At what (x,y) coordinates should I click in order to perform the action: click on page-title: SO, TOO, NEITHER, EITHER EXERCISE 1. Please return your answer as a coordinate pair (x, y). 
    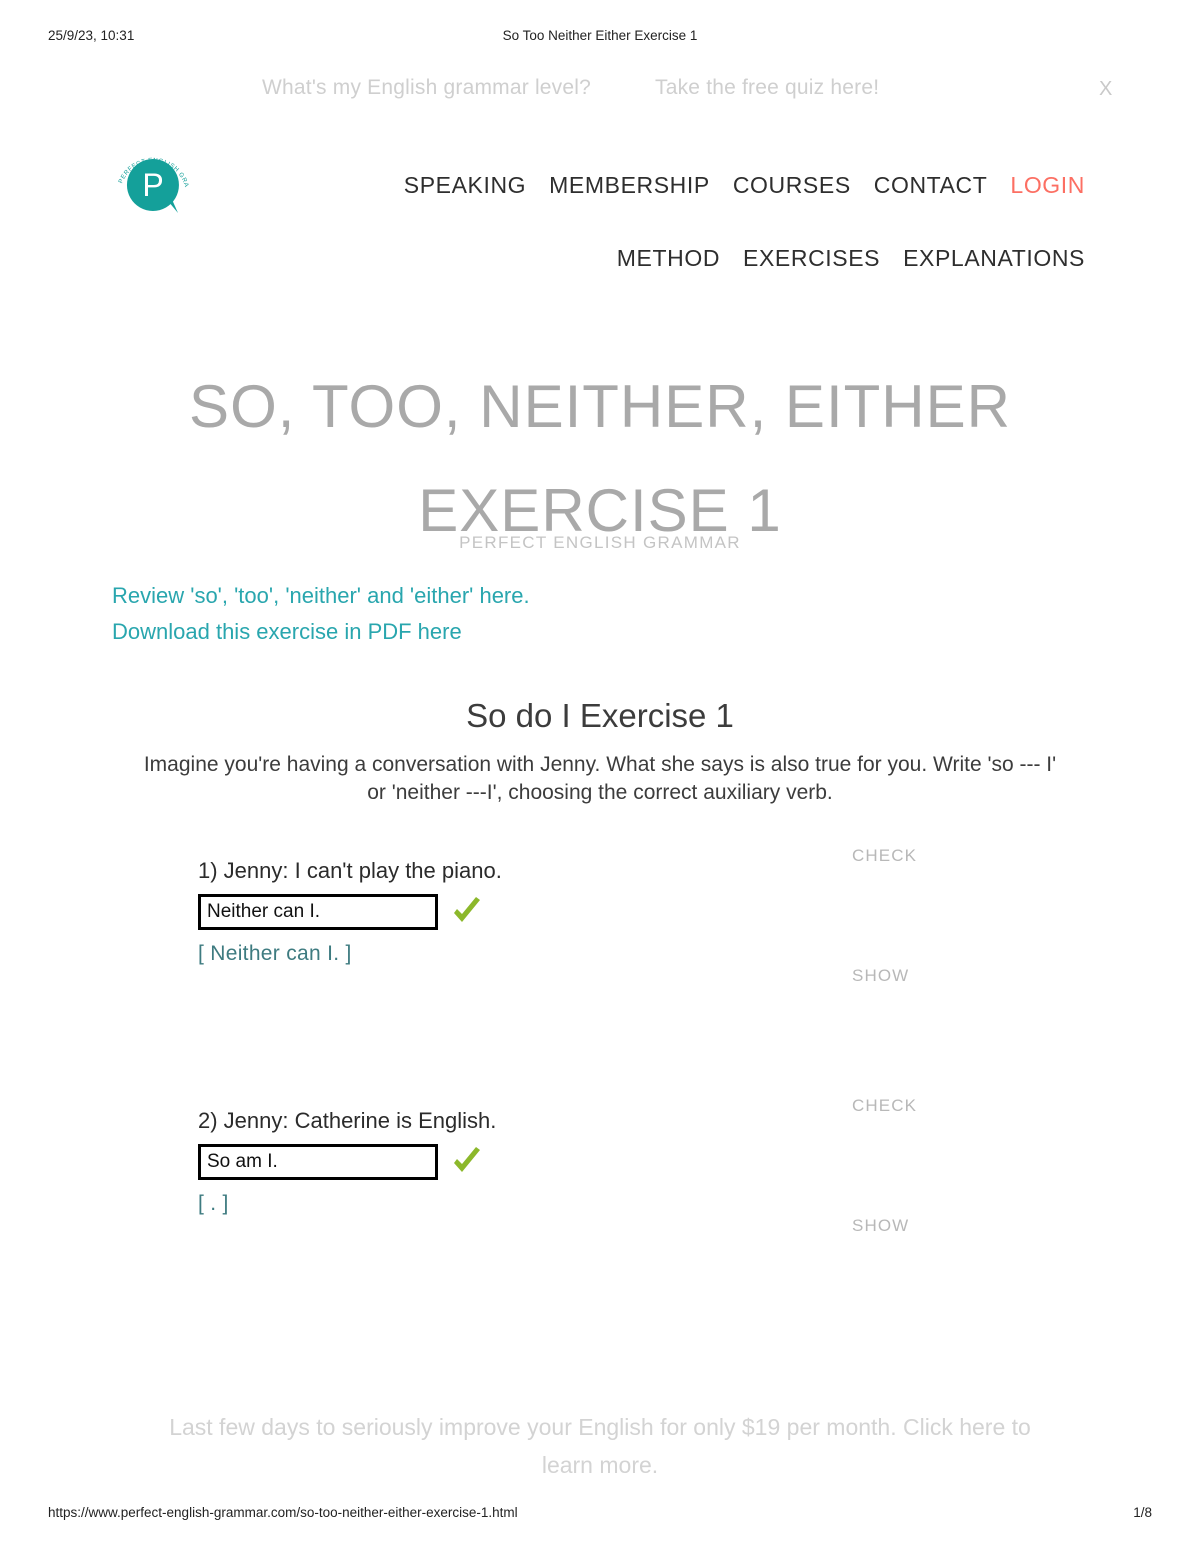
    Looking at the image, I should click on (600, 459).